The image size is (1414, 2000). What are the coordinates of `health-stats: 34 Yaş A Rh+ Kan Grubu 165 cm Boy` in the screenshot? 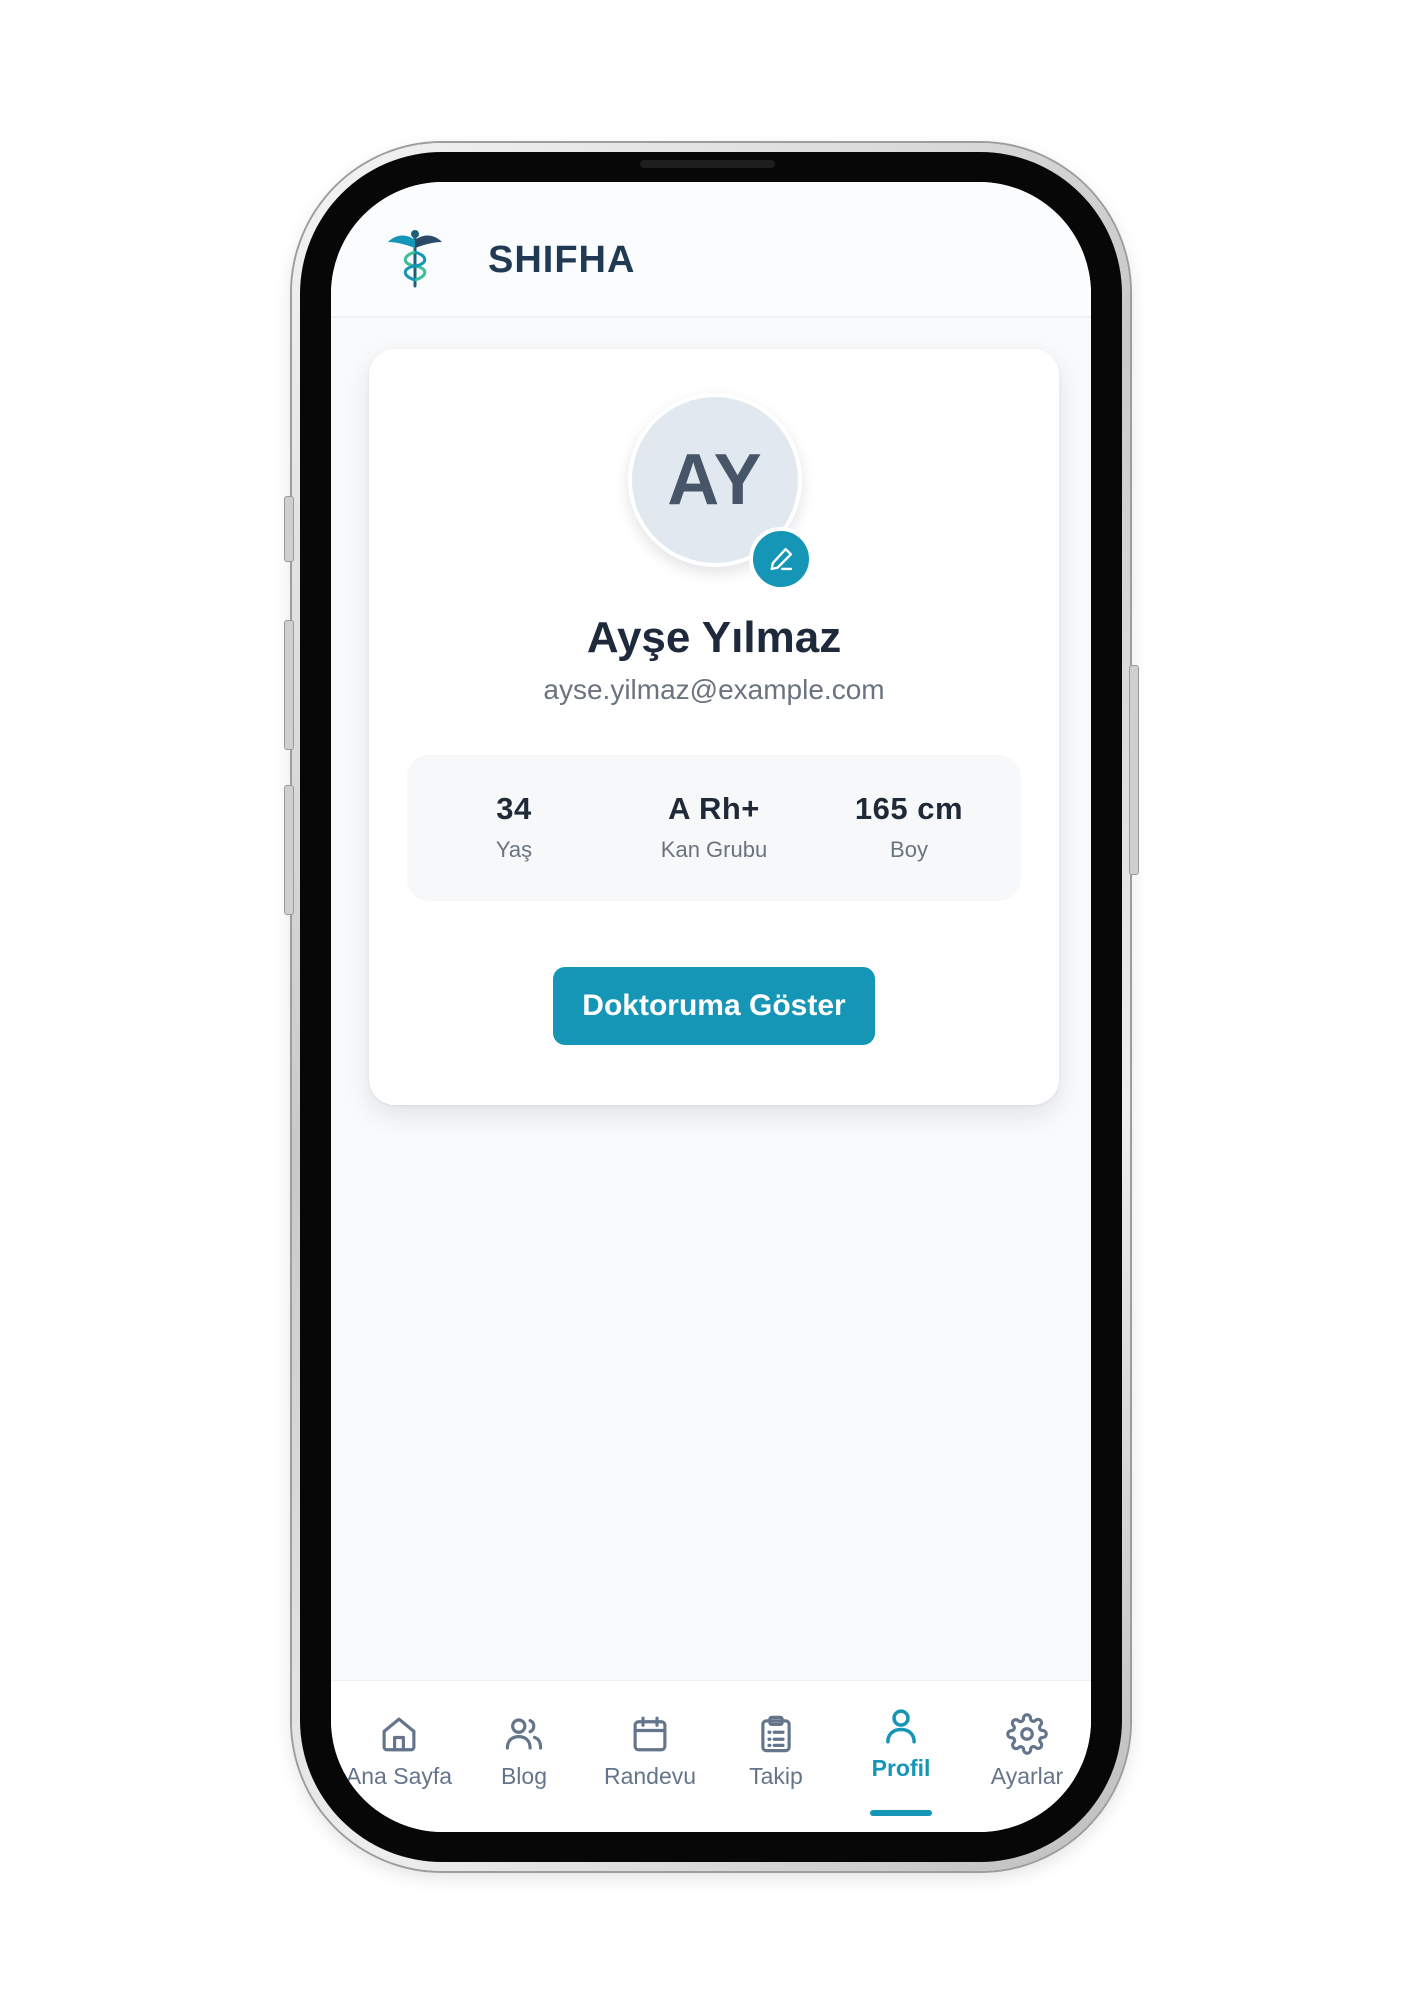 It's located at (714, 828).